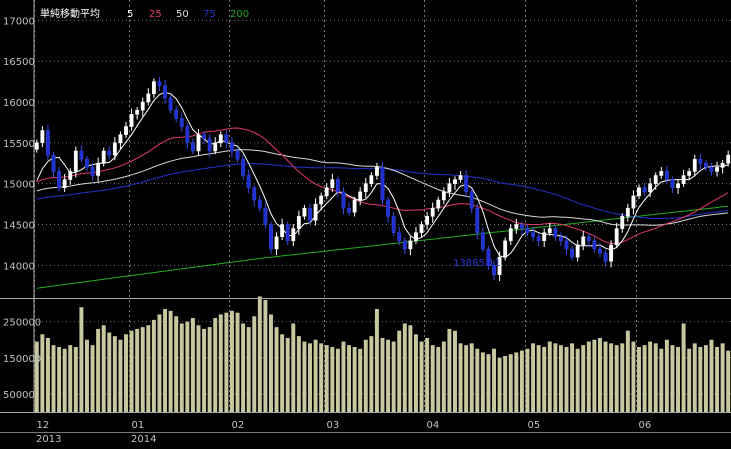  What do you see at coordinates (19, 103) in the screenshot?
I see `y-tick-label: 16000` at bounding box center [19, 103].